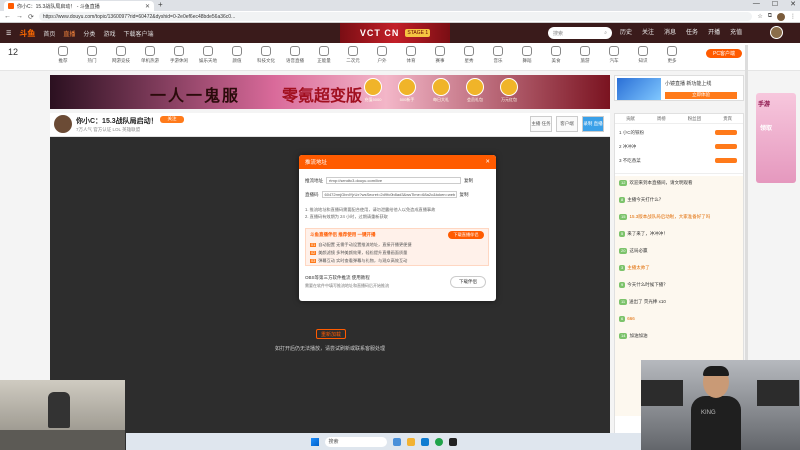  I want to click on nav-live: 直播, so click(69, 33).